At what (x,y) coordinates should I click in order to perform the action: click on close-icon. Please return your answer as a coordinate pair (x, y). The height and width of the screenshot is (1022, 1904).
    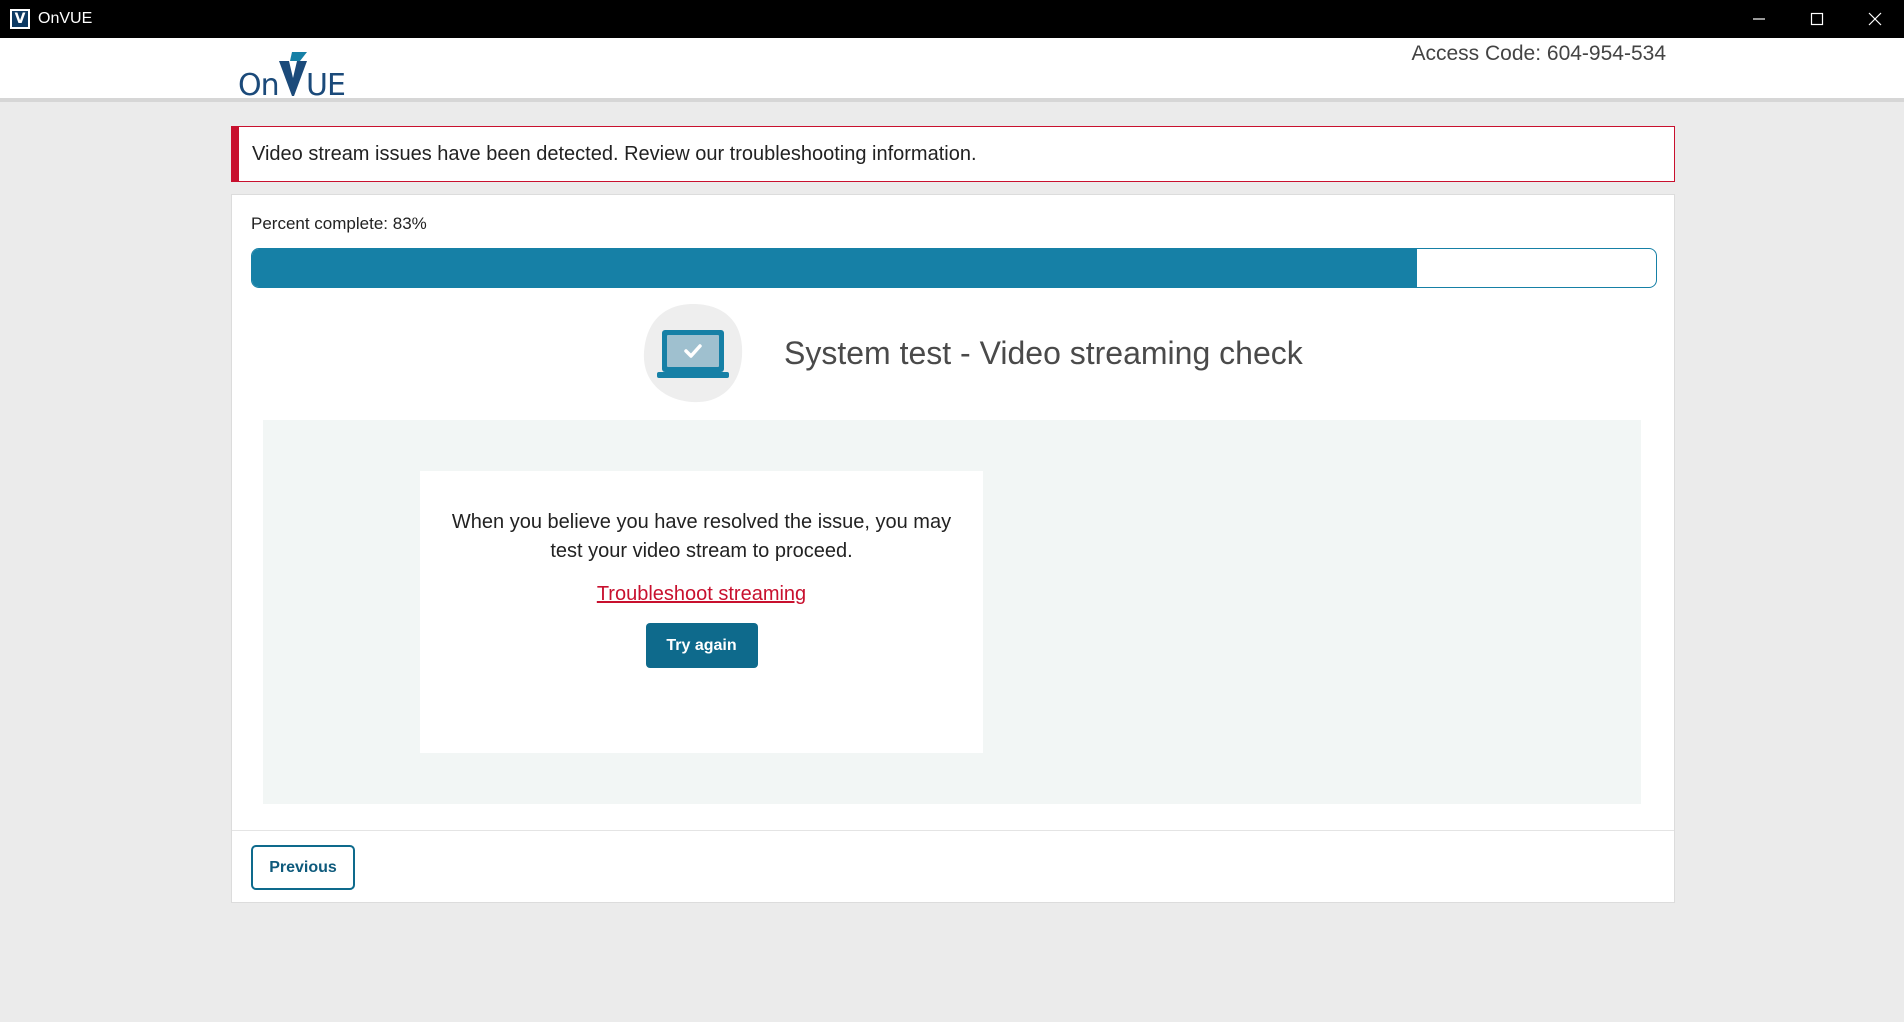
    Looking at the image, I should click on (1875, 19).